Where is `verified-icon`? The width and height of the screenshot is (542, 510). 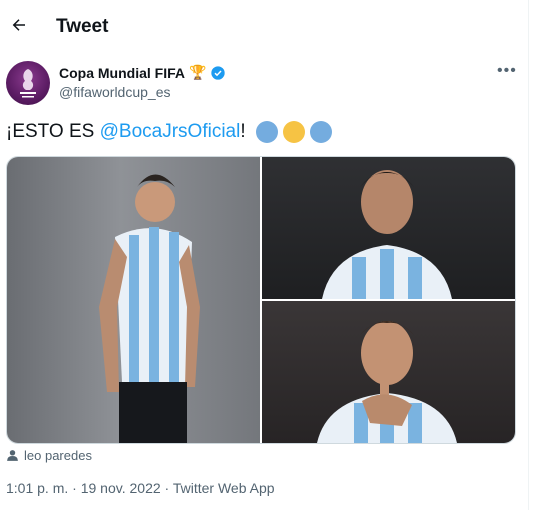
verified-icon is located at coordinates (218, 72).